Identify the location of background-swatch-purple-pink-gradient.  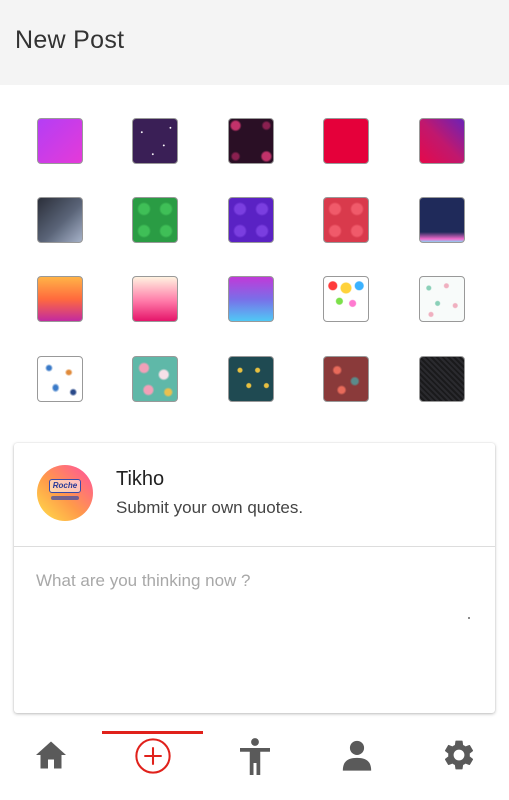
(60, 141).